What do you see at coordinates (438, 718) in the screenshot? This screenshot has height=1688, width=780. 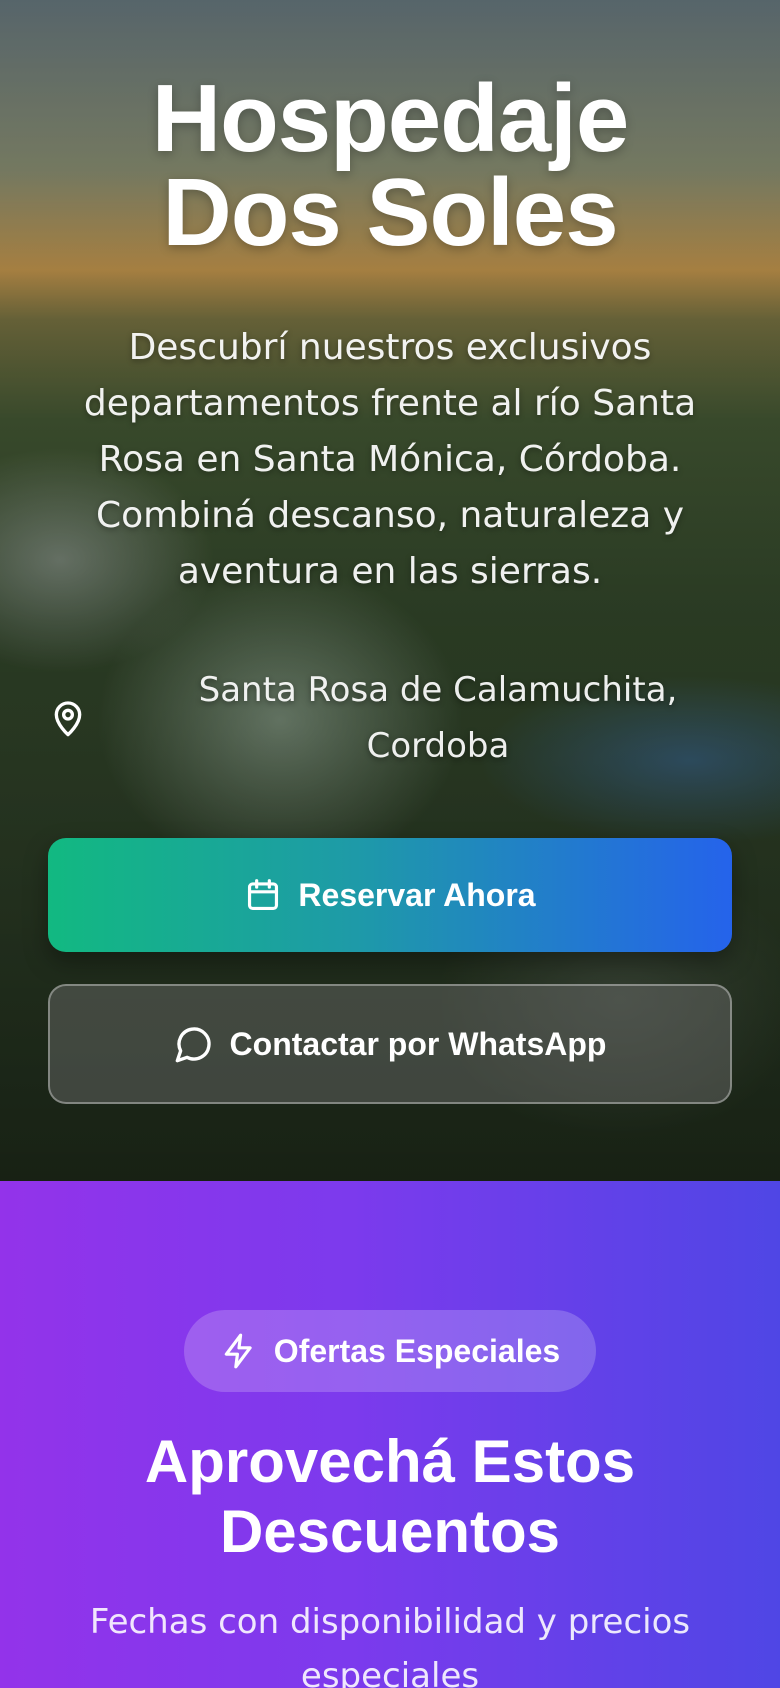 I see `location-text: Santa Rosa de Calamuchita, Cordoba` at bounding box center [438, 718].